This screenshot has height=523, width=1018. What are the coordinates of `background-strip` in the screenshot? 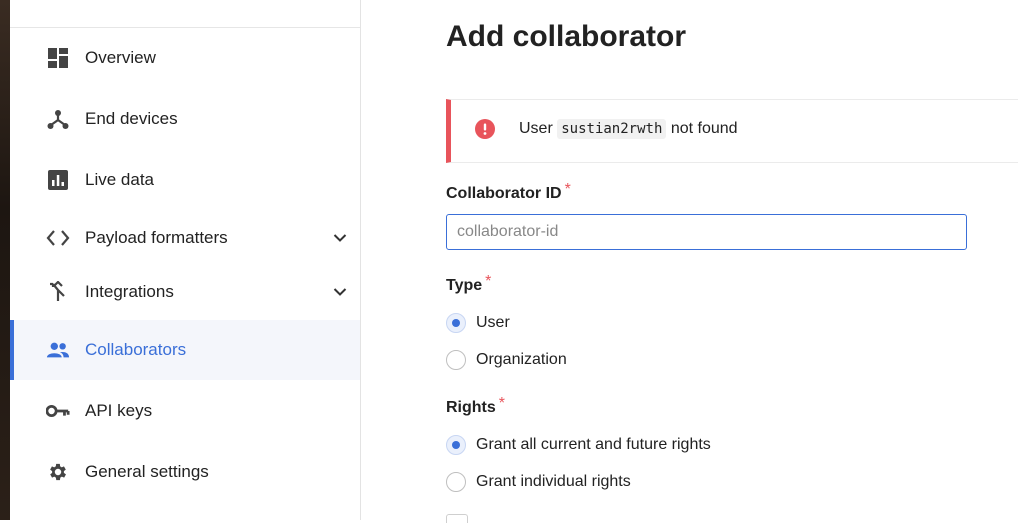 It's located at (5, 260).